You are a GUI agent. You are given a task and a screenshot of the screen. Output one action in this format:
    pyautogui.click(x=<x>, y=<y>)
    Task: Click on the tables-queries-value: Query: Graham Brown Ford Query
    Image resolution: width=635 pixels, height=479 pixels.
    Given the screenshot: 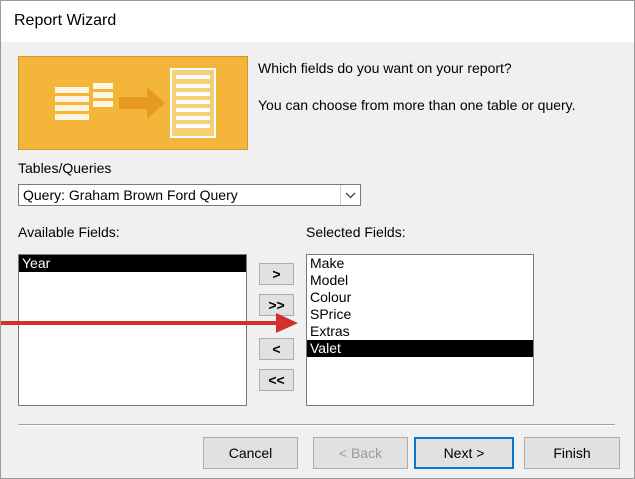 What is the action you would take?
    pyautogui.click(x=130, y=195)
    